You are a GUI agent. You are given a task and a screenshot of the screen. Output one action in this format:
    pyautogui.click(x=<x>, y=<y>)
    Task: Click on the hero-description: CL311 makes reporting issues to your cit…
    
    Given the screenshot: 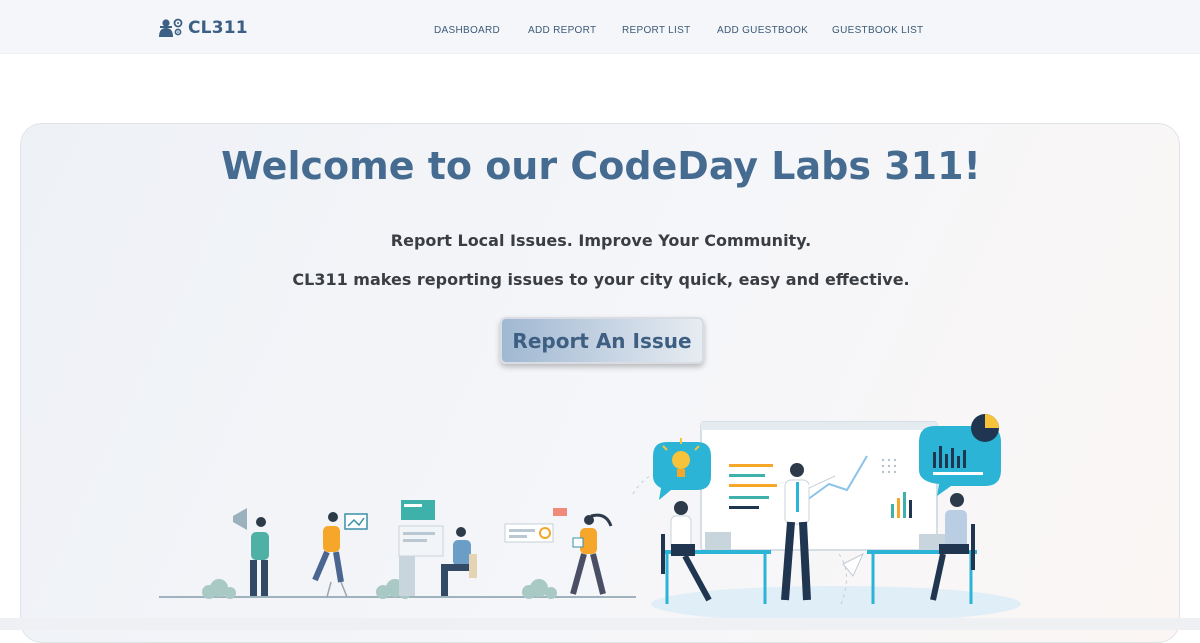 What is the action you would take?
    pyautogui.click(x=601, y=279)
    